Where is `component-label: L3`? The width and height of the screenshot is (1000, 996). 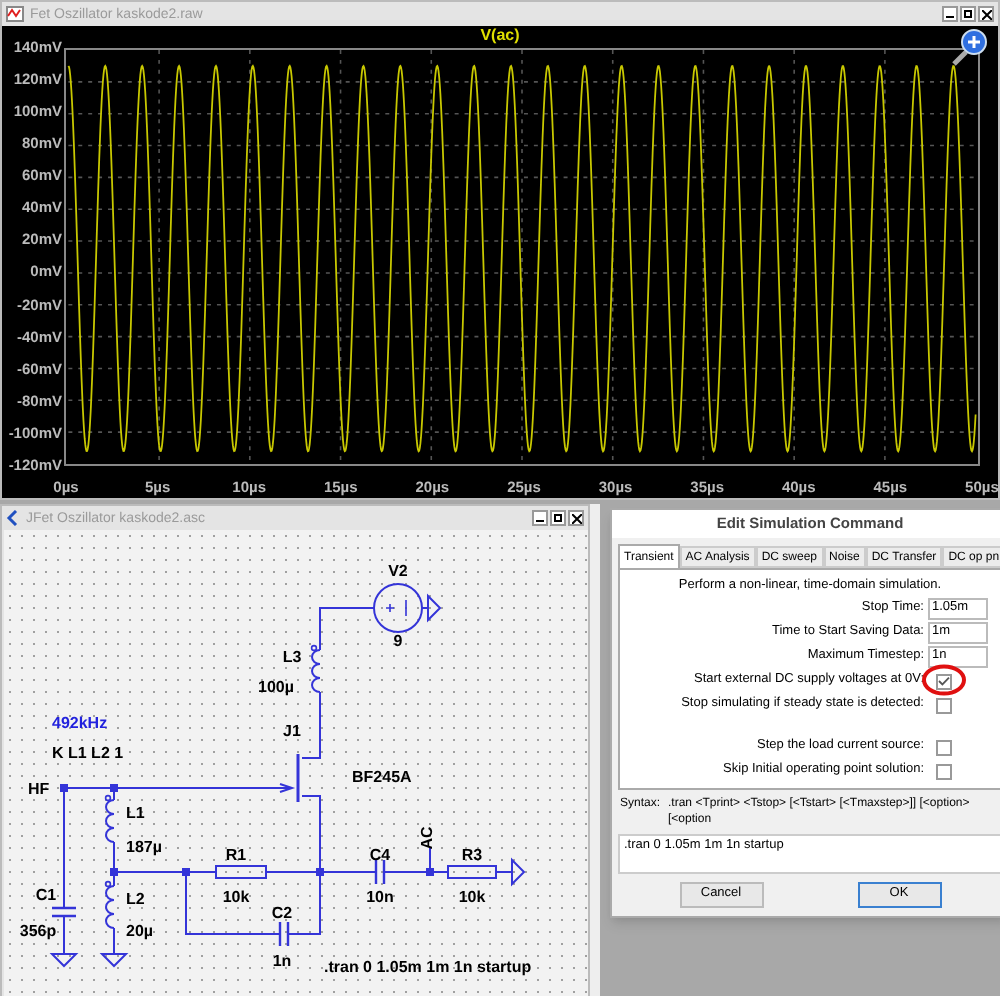 component-label: L3 is located at coordinates (292, 657).